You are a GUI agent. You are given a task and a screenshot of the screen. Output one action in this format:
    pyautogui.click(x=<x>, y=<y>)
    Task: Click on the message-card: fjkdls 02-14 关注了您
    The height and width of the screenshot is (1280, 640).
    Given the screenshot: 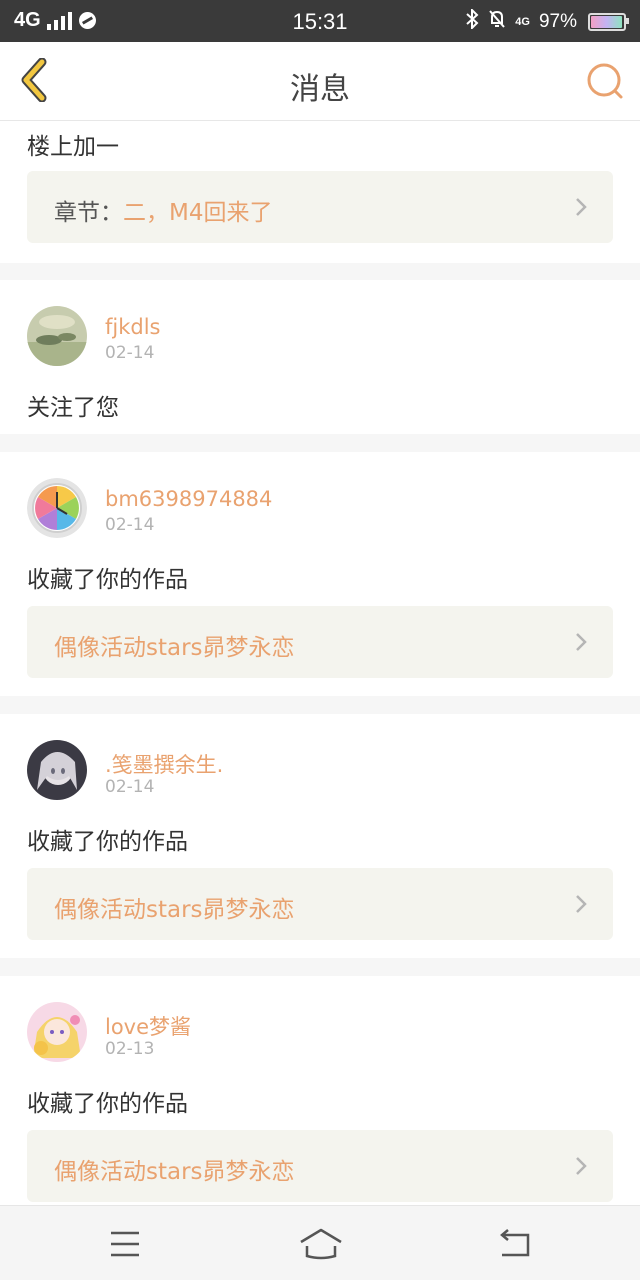 What is the action you would take?
    pyautogui.click(x=320, y=357)
    